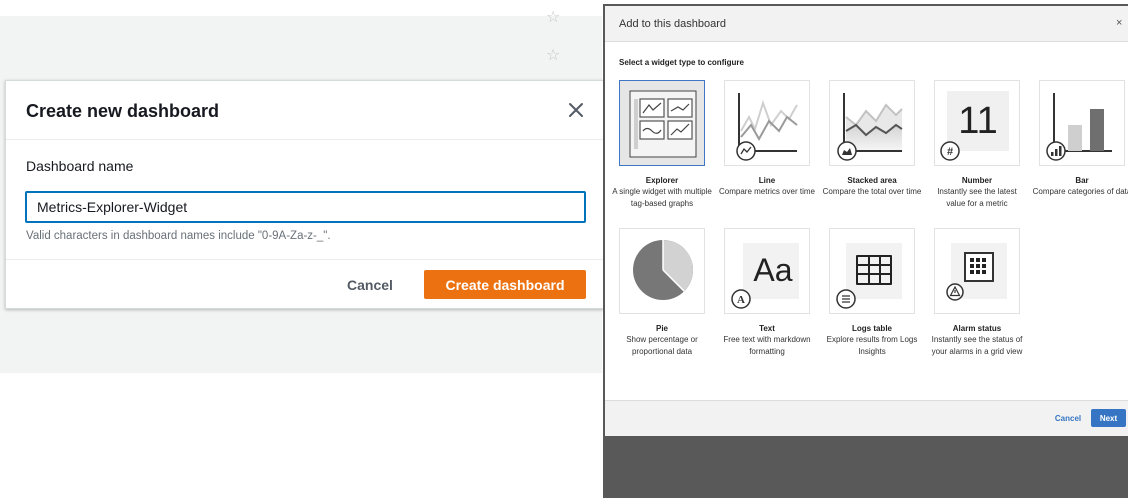 This screenshot has width=1128, height=498. I want to click on widget-description: Free text with markdown formatting, so click(767, 345).